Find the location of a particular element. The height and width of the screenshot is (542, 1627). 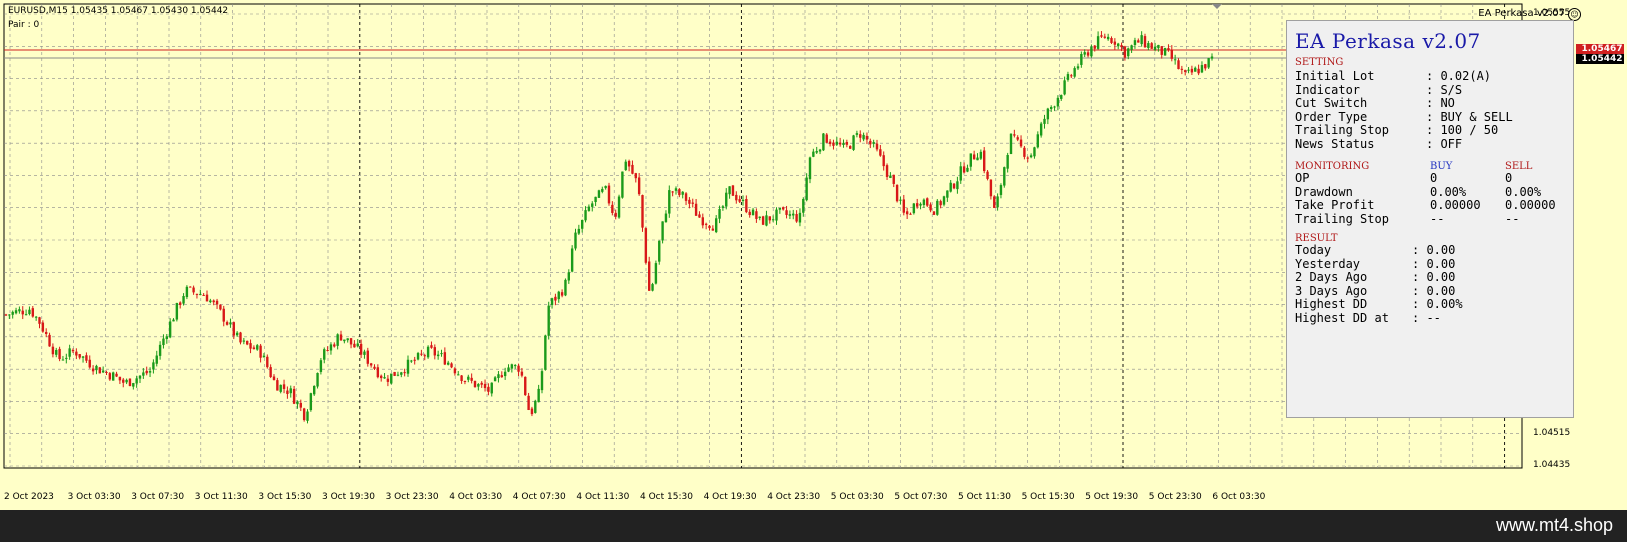

time-tick-label: 2 Oct 2023 is located at coordinates (29, 497).